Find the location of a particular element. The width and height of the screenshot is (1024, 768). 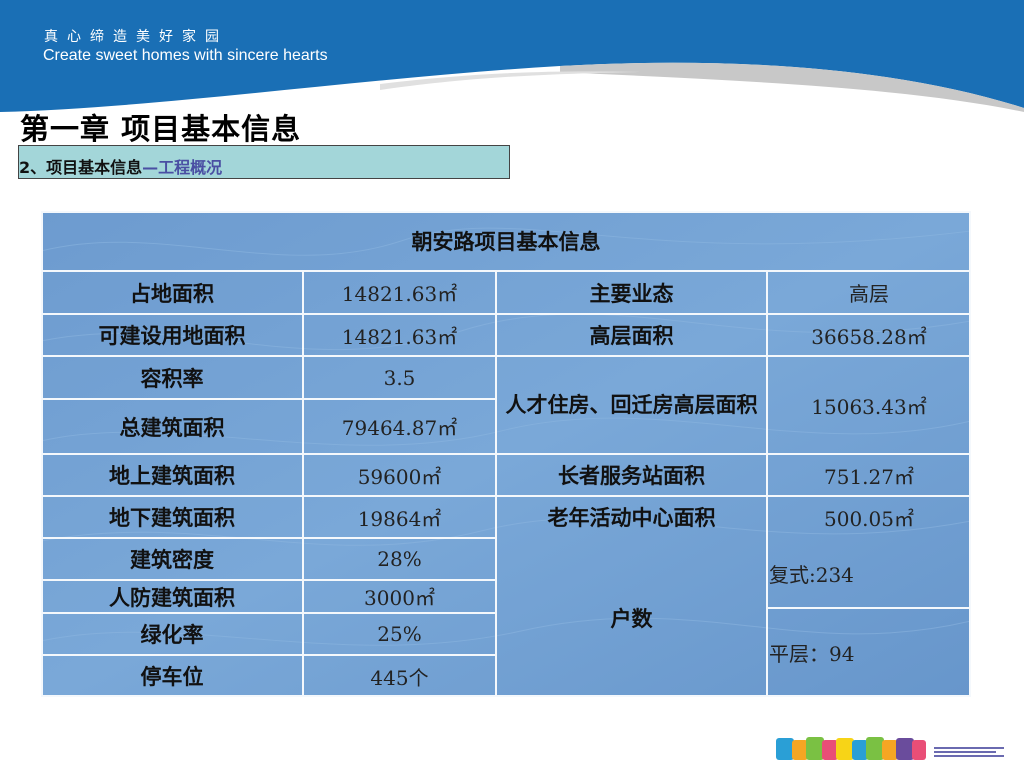

label-total-floor-area: 总建筑面积 is located at coordinates (172, 427).